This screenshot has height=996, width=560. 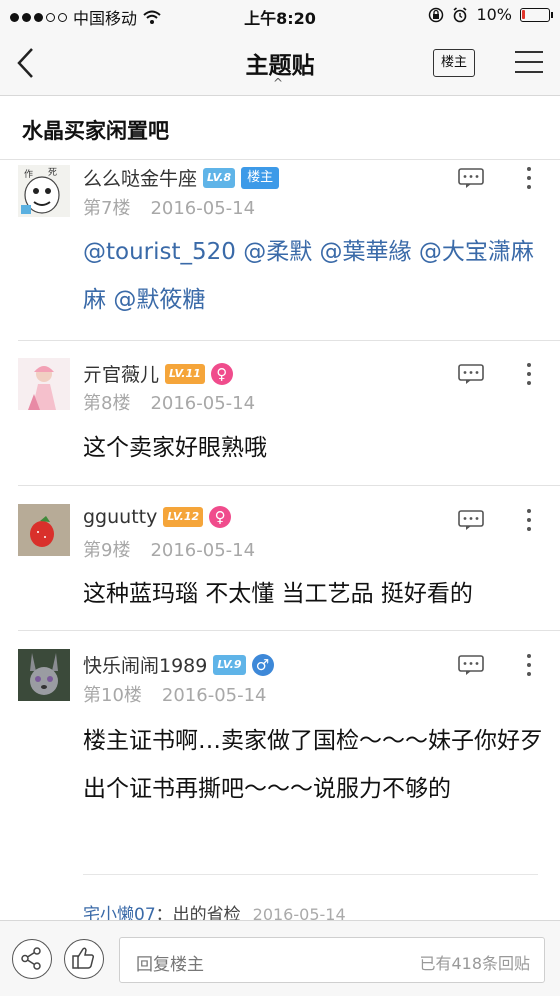 What do you see at coordinates (260, 177) in the screenshot?
I see `owner-badge: 楼主` at bounding box center [260, 177].